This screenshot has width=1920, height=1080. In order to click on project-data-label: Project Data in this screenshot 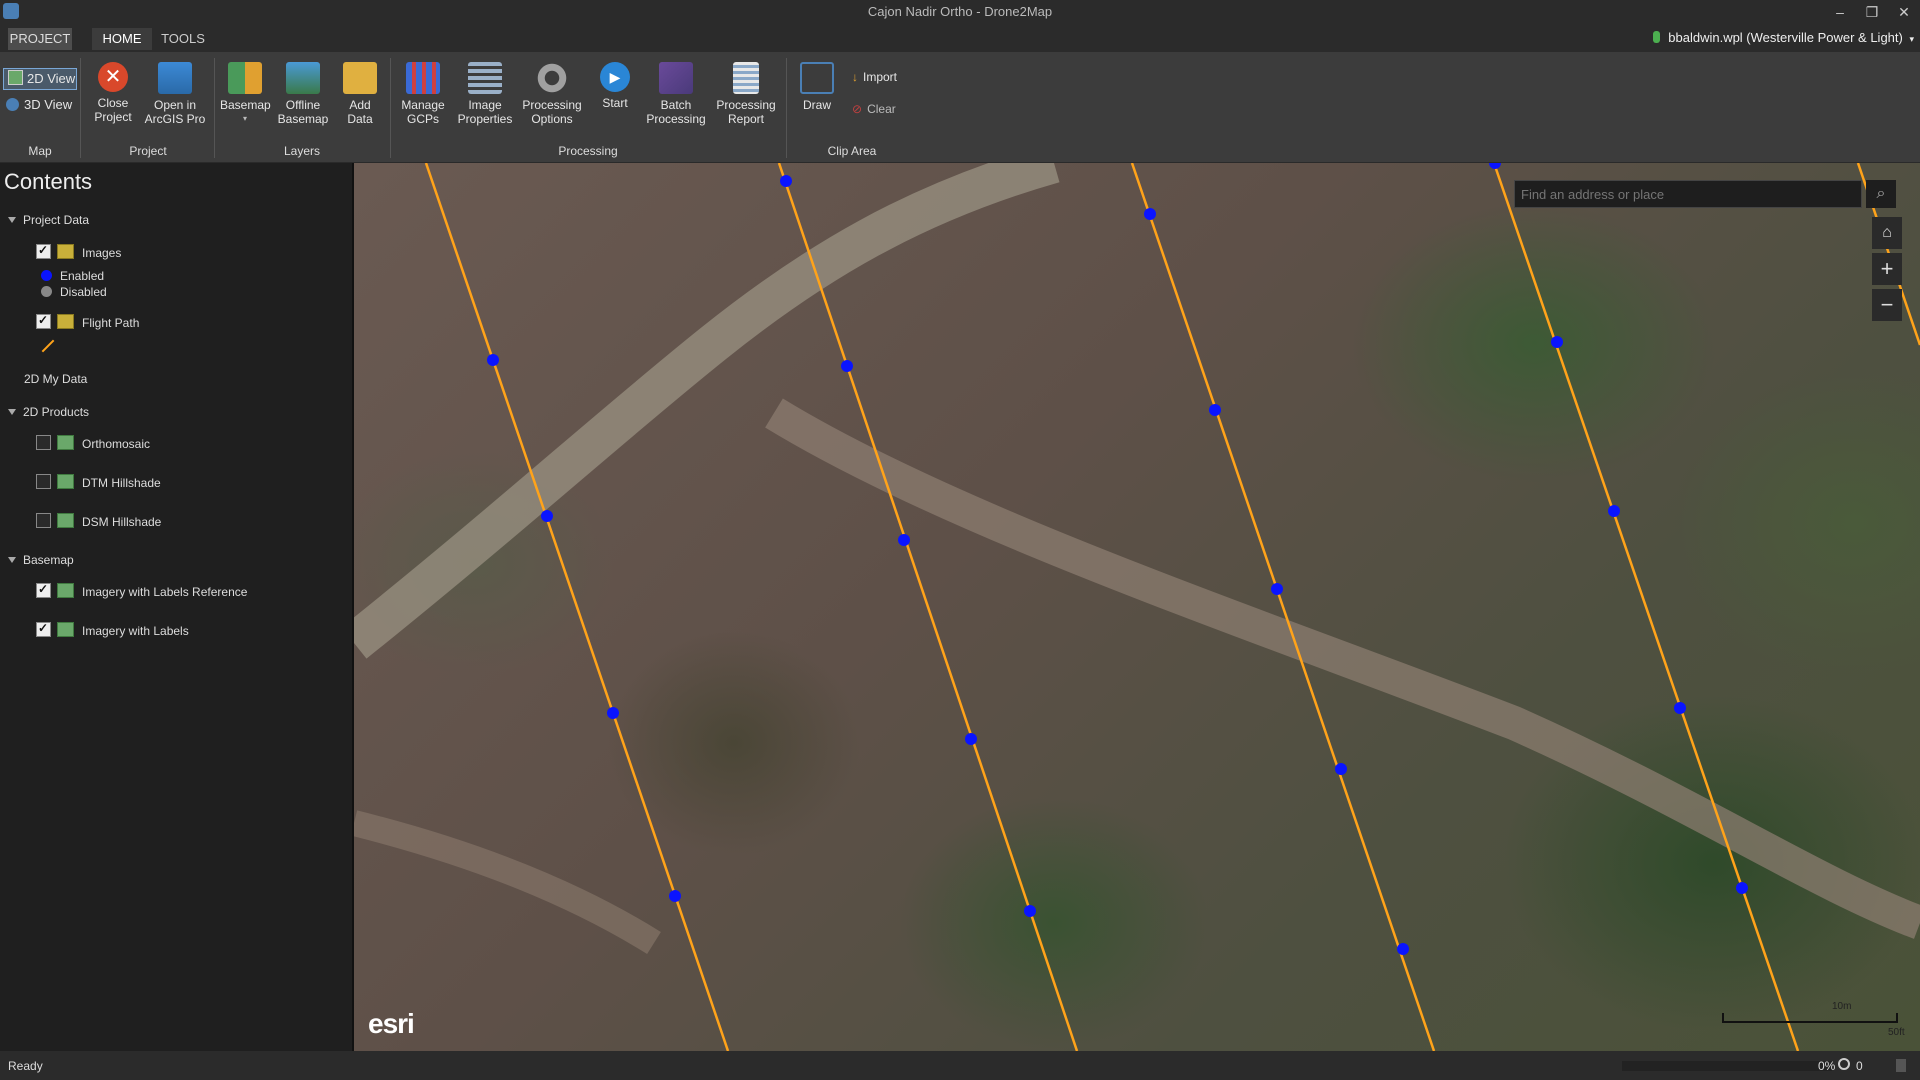, I will do `click(56, 220)`.